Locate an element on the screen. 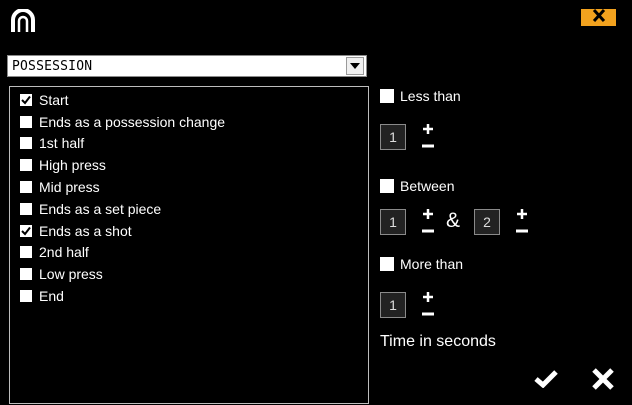  event-type-dropdown: POSSESSION is located at coordinates (187, 66).